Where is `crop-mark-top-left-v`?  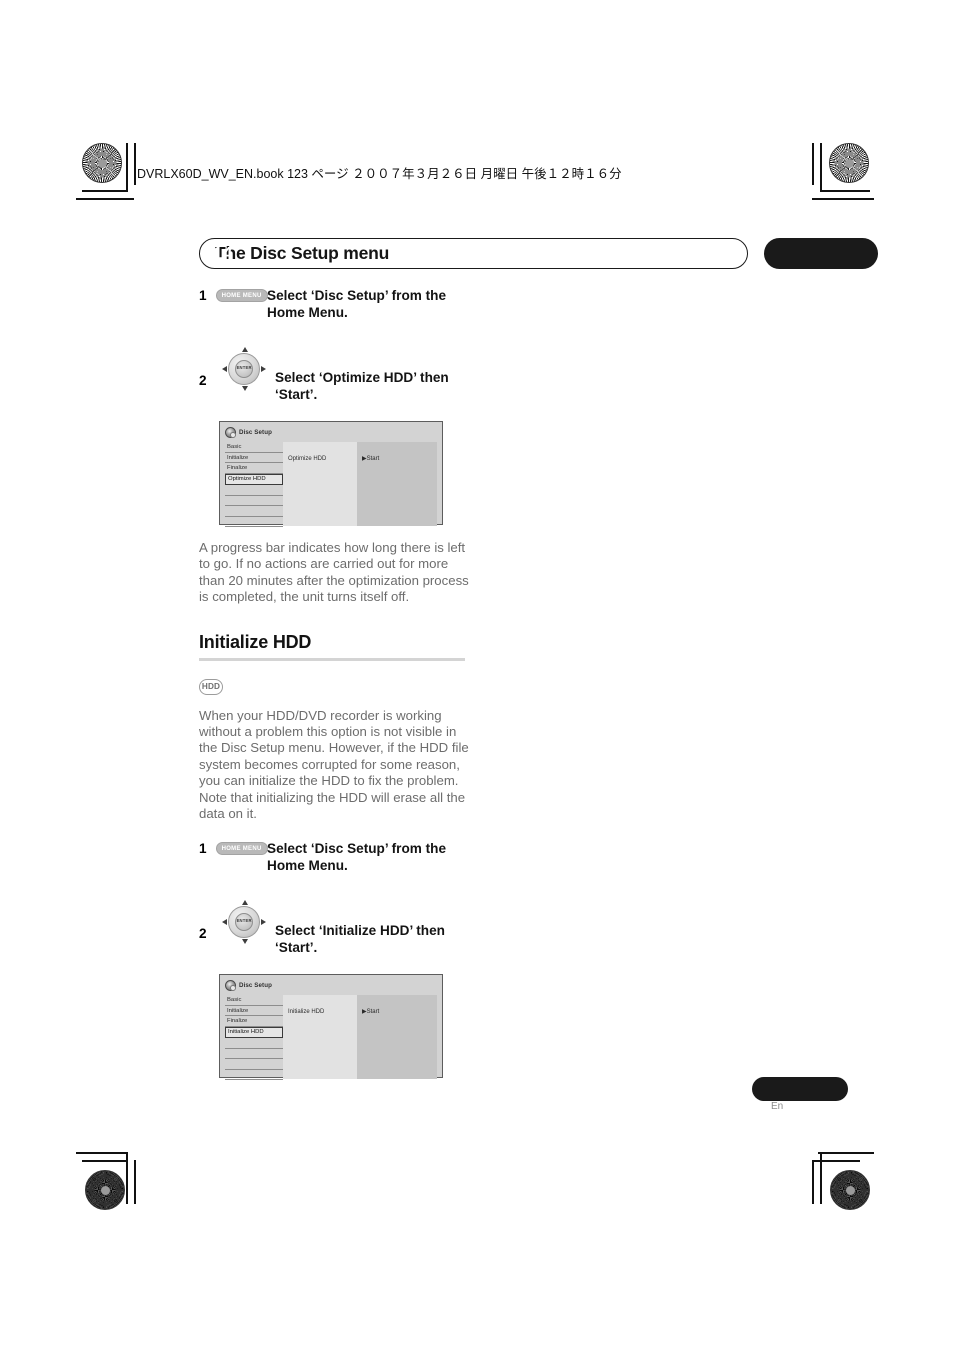 crop-mark-top-left-v is located at coordinates (127, 167).